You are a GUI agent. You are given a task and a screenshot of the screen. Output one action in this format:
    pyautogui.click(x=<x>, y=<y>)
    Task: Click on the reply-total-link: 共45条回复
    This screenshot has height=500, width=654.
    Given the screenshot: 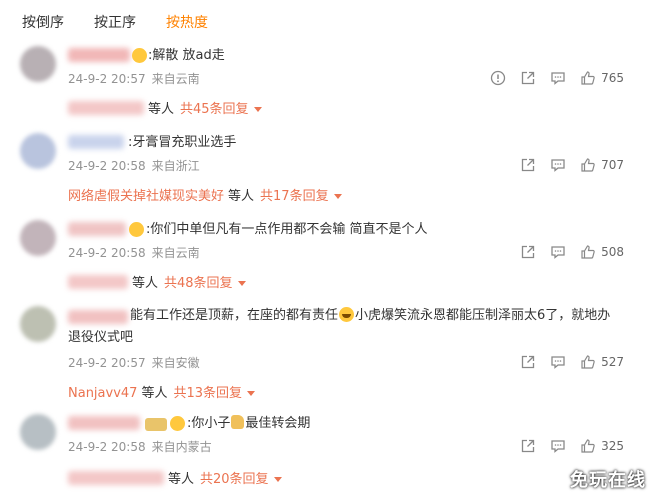 What is the action you would take?
    pyautogui.click(x=214, y=109)
    